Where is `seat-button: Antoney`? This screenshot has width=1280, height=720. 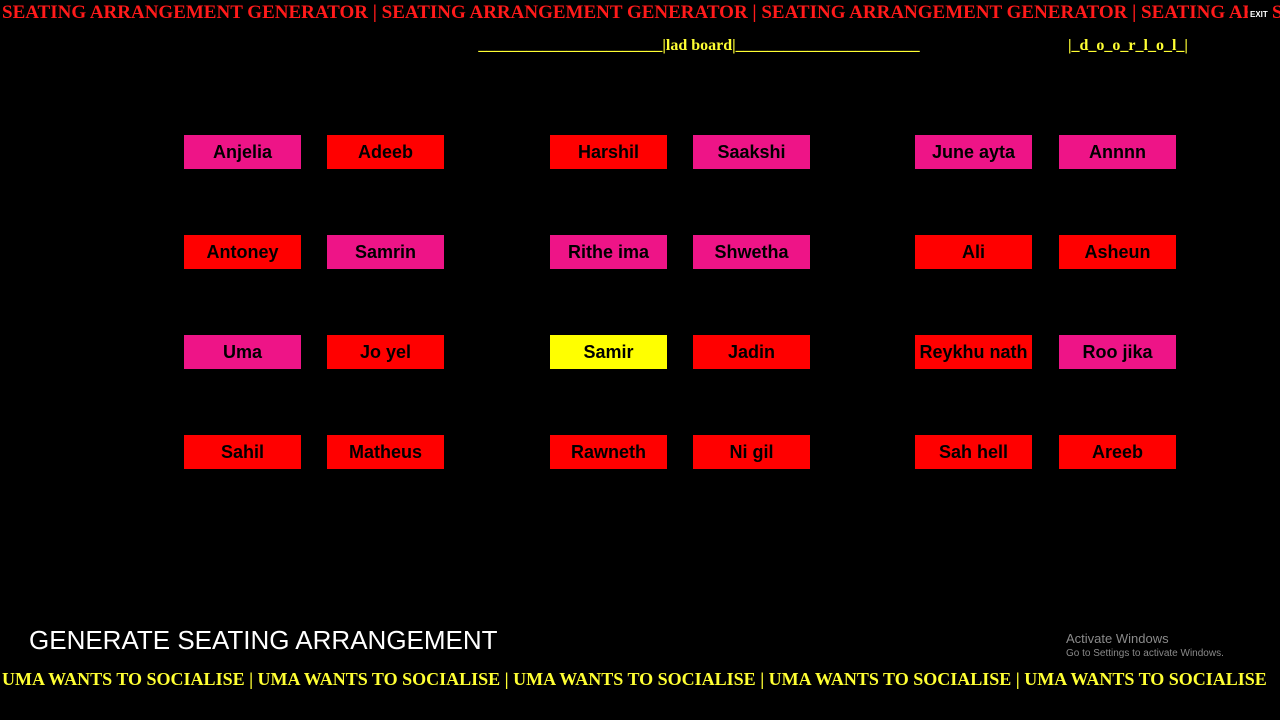
seat-button: Antoney is located at coordinates (242, 252).